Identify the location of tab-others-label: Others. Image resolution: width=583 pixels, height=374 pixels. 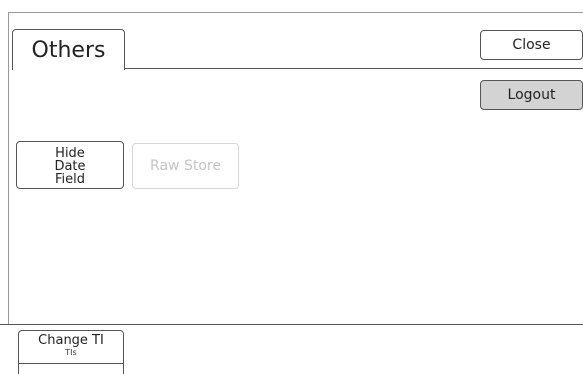
(68, 50).